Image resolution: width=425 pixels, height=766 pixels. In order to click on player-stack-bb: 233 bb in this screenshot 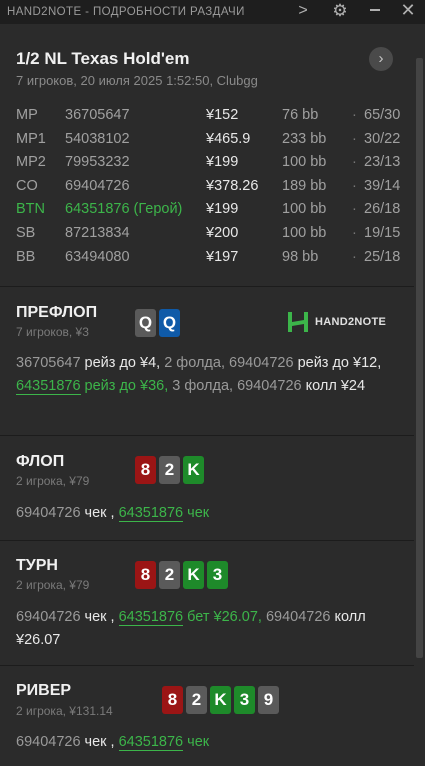, I will do `click(304, 138)`.